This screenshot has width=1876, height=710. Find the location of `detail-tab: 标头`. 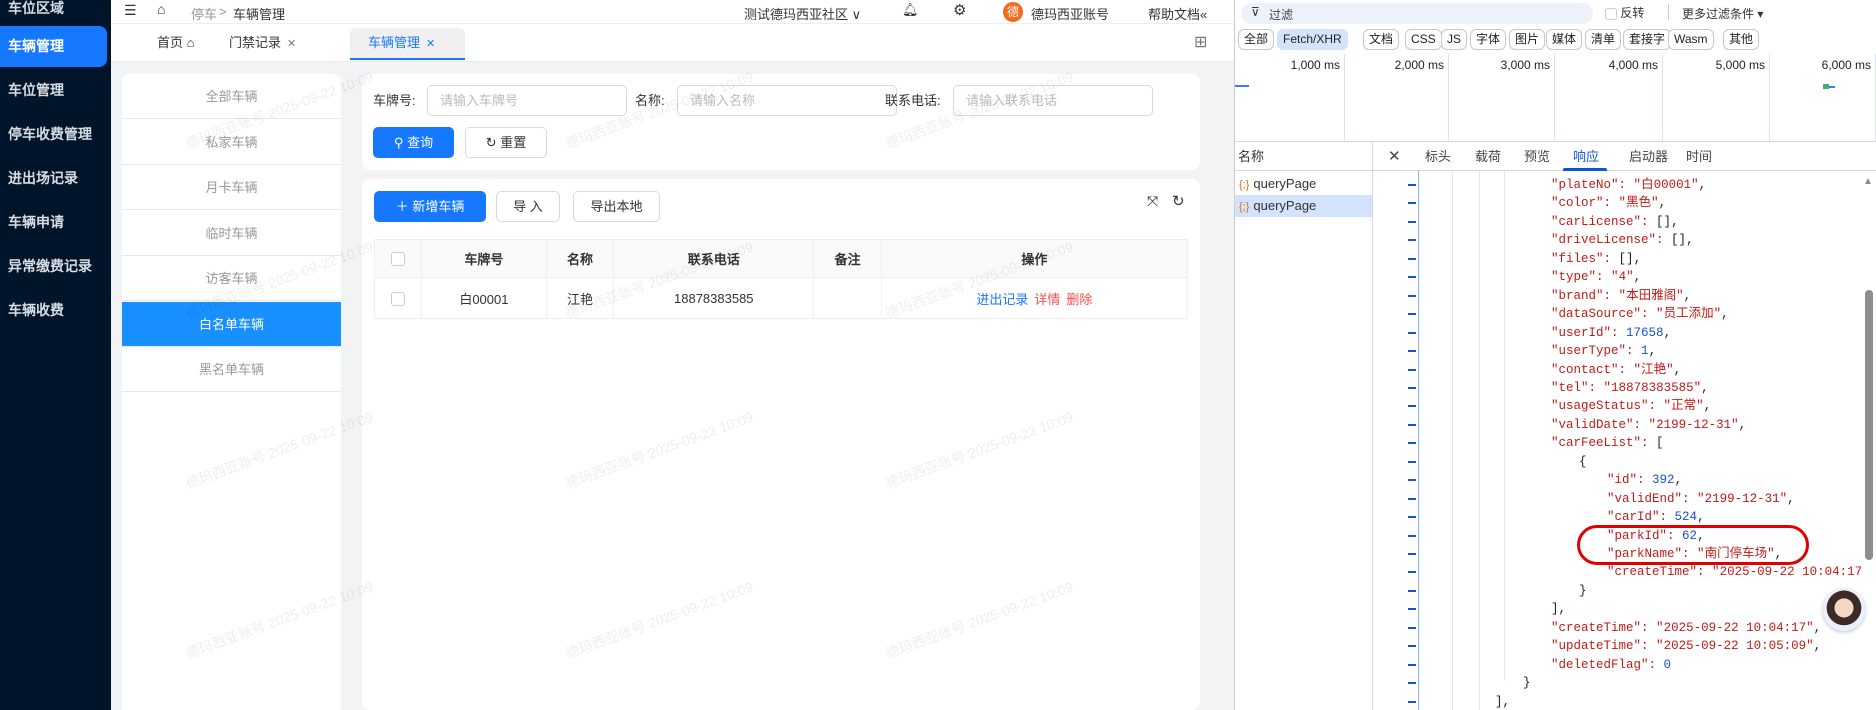

detail-tab: 标头 is located at coordinates (1438, 156).